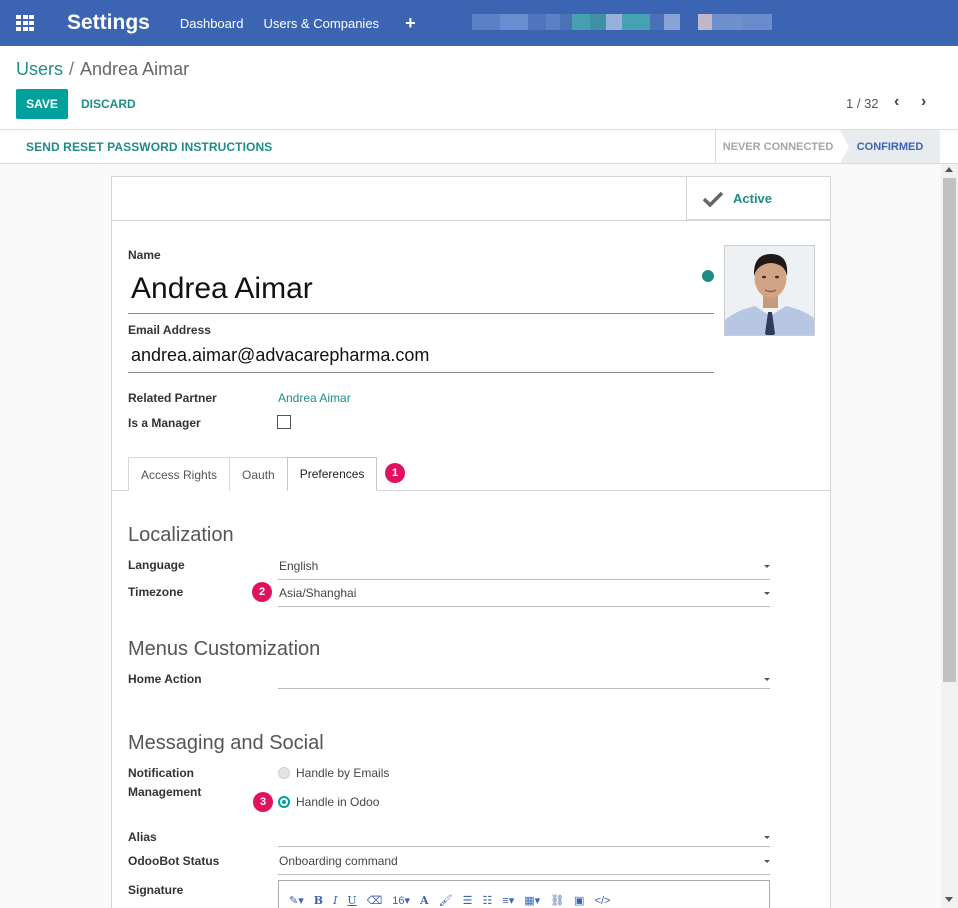  Describe the element at coordinates (949, 899) in the screenshot. I see `scroll-down-icon` at that location.